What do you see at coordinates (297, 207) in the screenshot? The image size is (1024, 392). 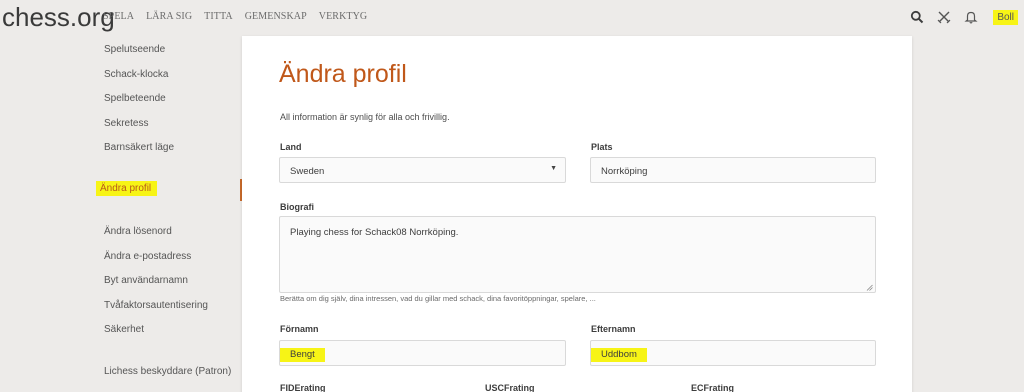 I see `bio-label: Biografi` at bounding box center [297, 207].